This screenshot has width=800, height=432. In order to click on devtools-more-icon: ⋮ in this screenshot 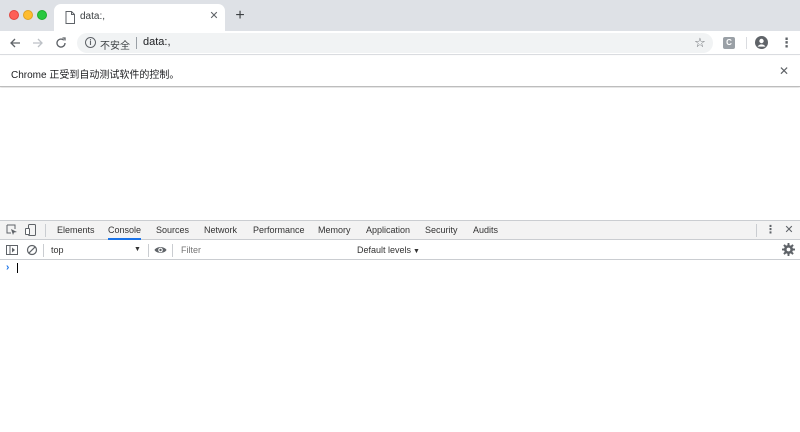, I will do `click(770, 230)`.